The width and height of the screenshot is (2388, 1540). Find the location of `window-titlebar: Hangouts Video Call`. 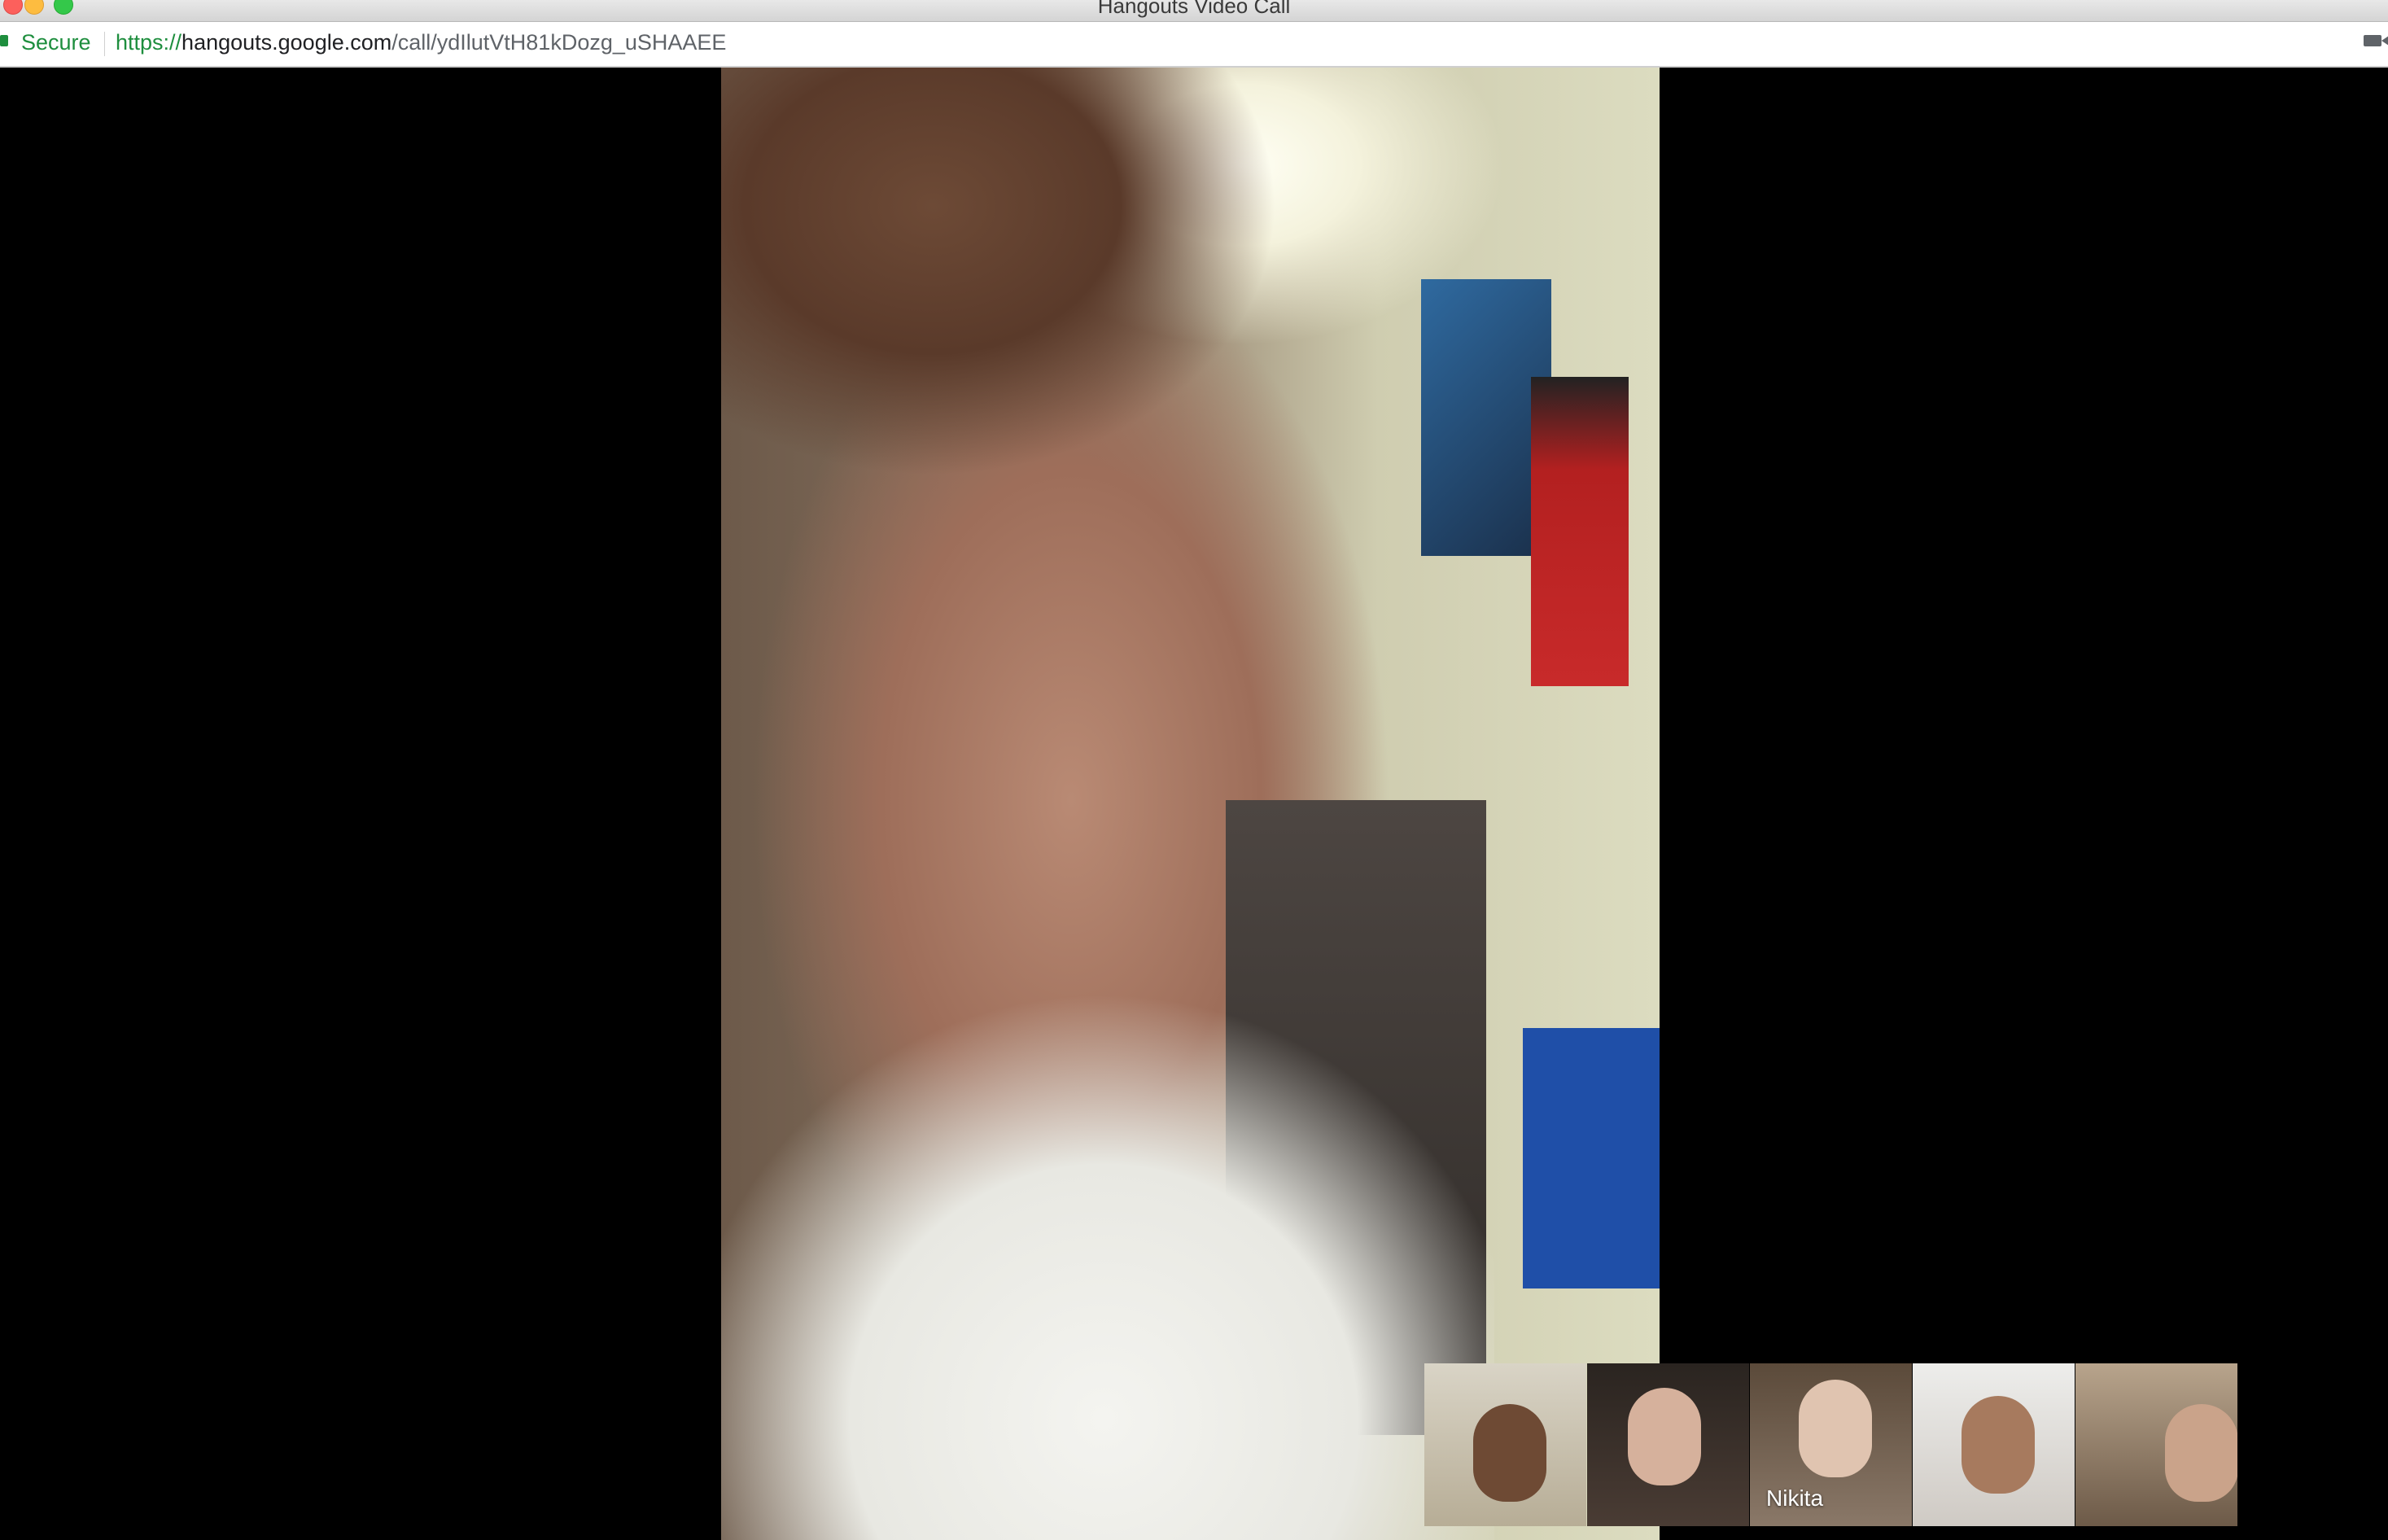

window-titlebar: Hangouts Video Call is located at coordinates (1194, 11).